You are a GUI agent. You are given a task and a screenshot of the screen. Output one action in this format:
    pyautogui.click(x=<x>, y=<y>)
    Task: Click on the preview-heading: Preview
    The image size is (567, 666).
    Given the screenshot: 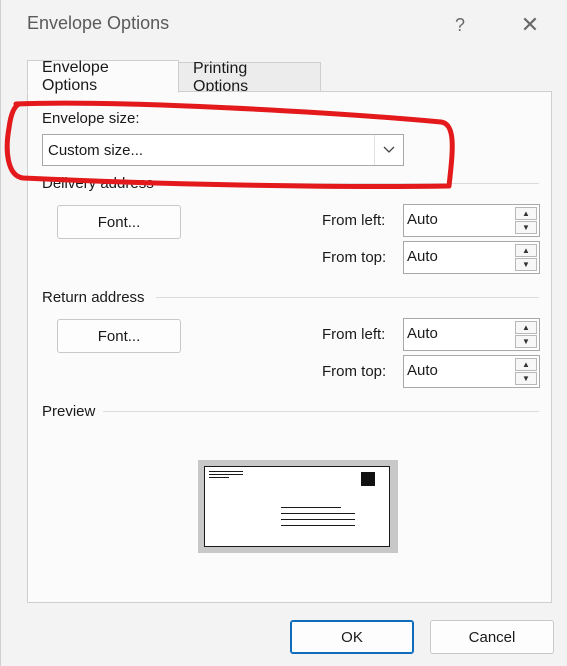 What is the action you would take?
    pyautogui.click(x=69, y=411)
    